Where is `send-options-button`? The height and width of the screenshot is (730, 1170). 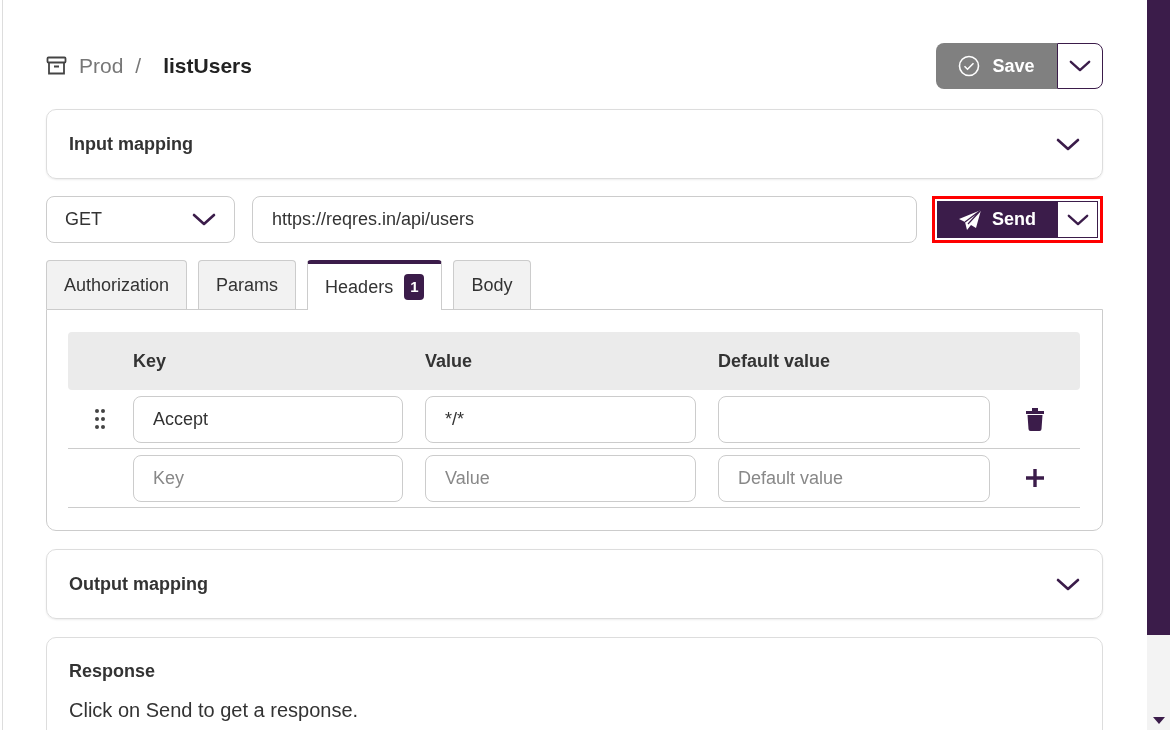
send-options-button is located at coordinates (1077, 219).